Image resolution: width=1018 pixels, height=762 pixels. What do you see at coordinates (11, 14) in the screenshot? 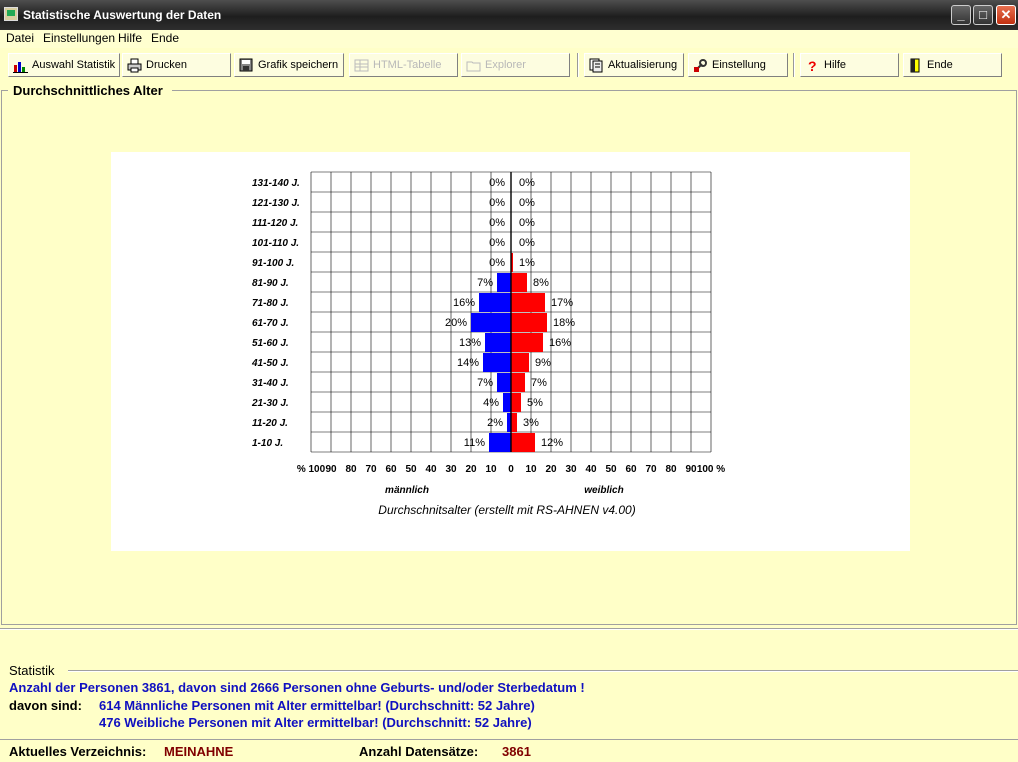
I see `app-icon` at bounding box center [11, 14].